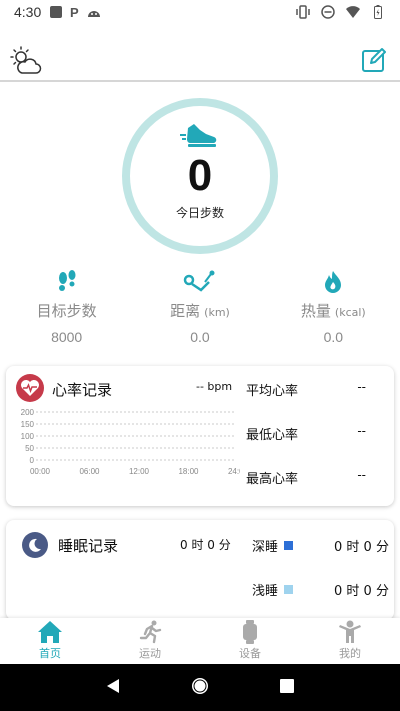 The height and width of the screenshot is (711, 400). I want to click on max-heart-rate-label: 最高心率, so click(272, 479).